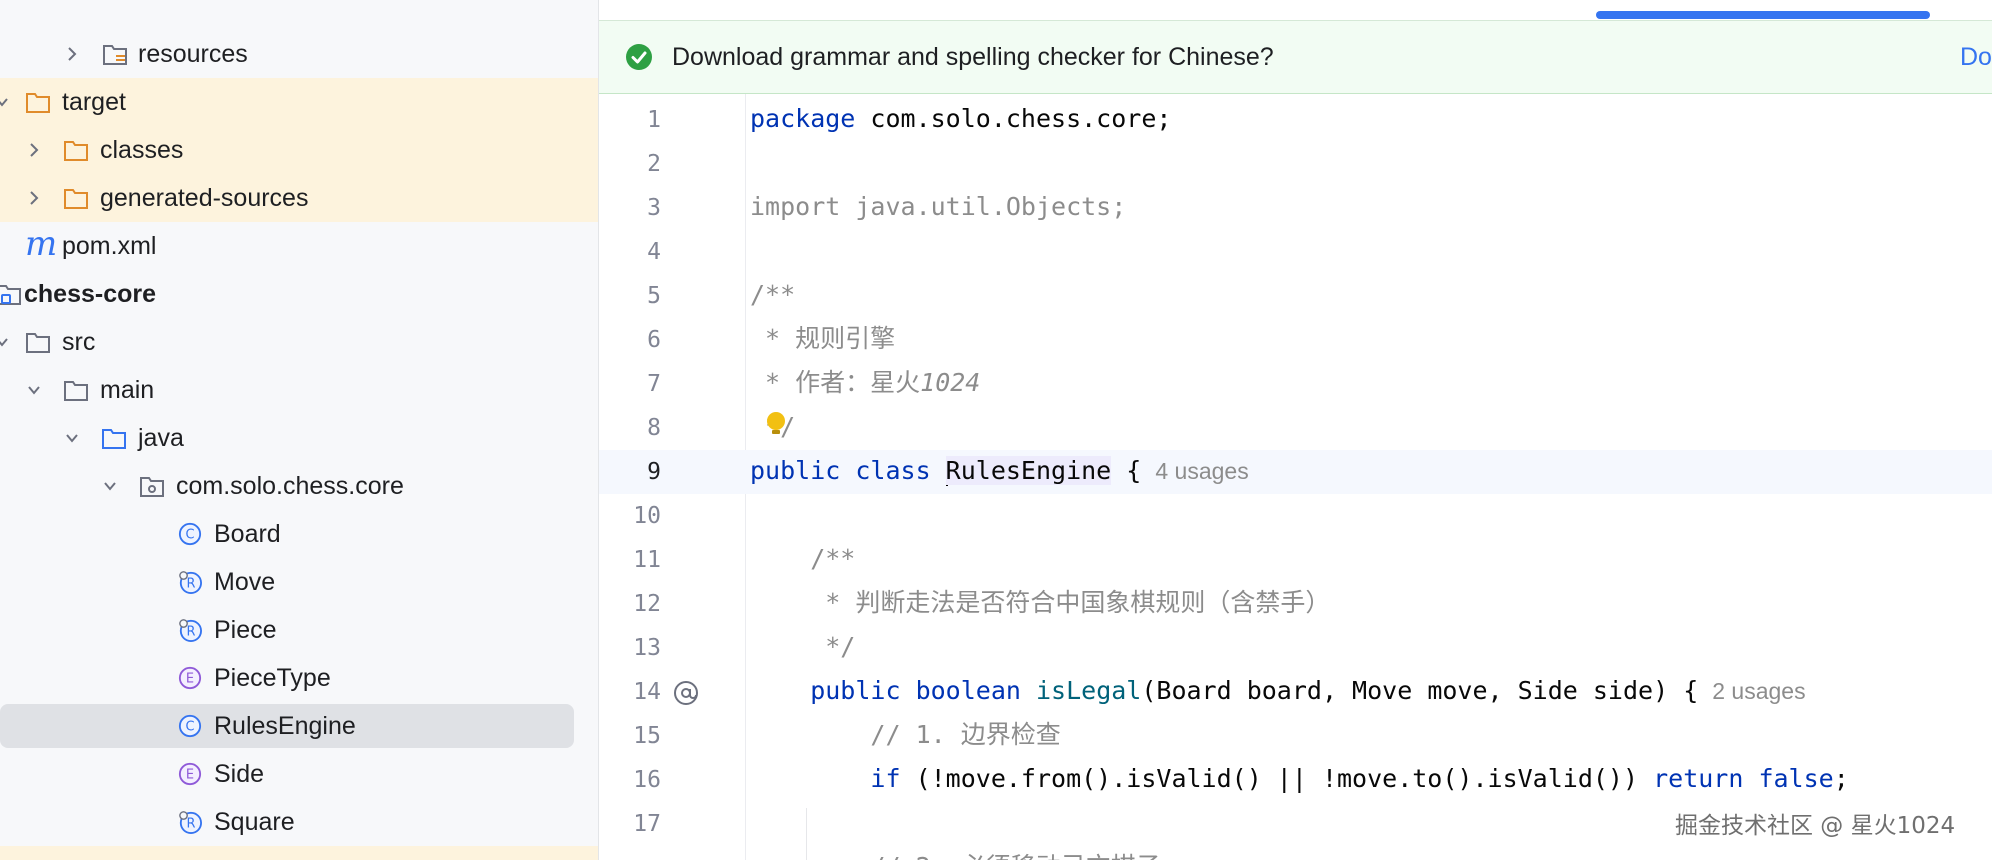  Describe the element at coordinates (806, 834) in the screenshot. I see `indent-guide` at that location.